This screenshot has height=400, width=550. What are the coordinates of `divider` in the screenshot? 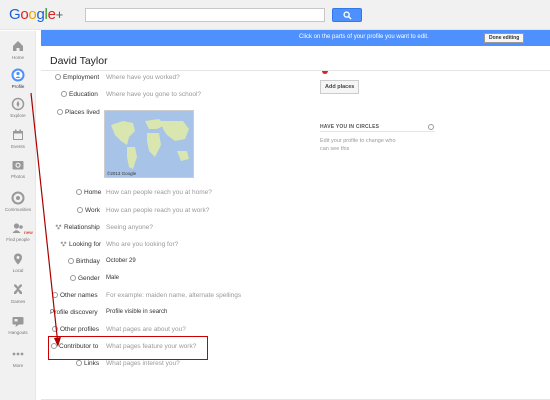 It's located at (377, 131).